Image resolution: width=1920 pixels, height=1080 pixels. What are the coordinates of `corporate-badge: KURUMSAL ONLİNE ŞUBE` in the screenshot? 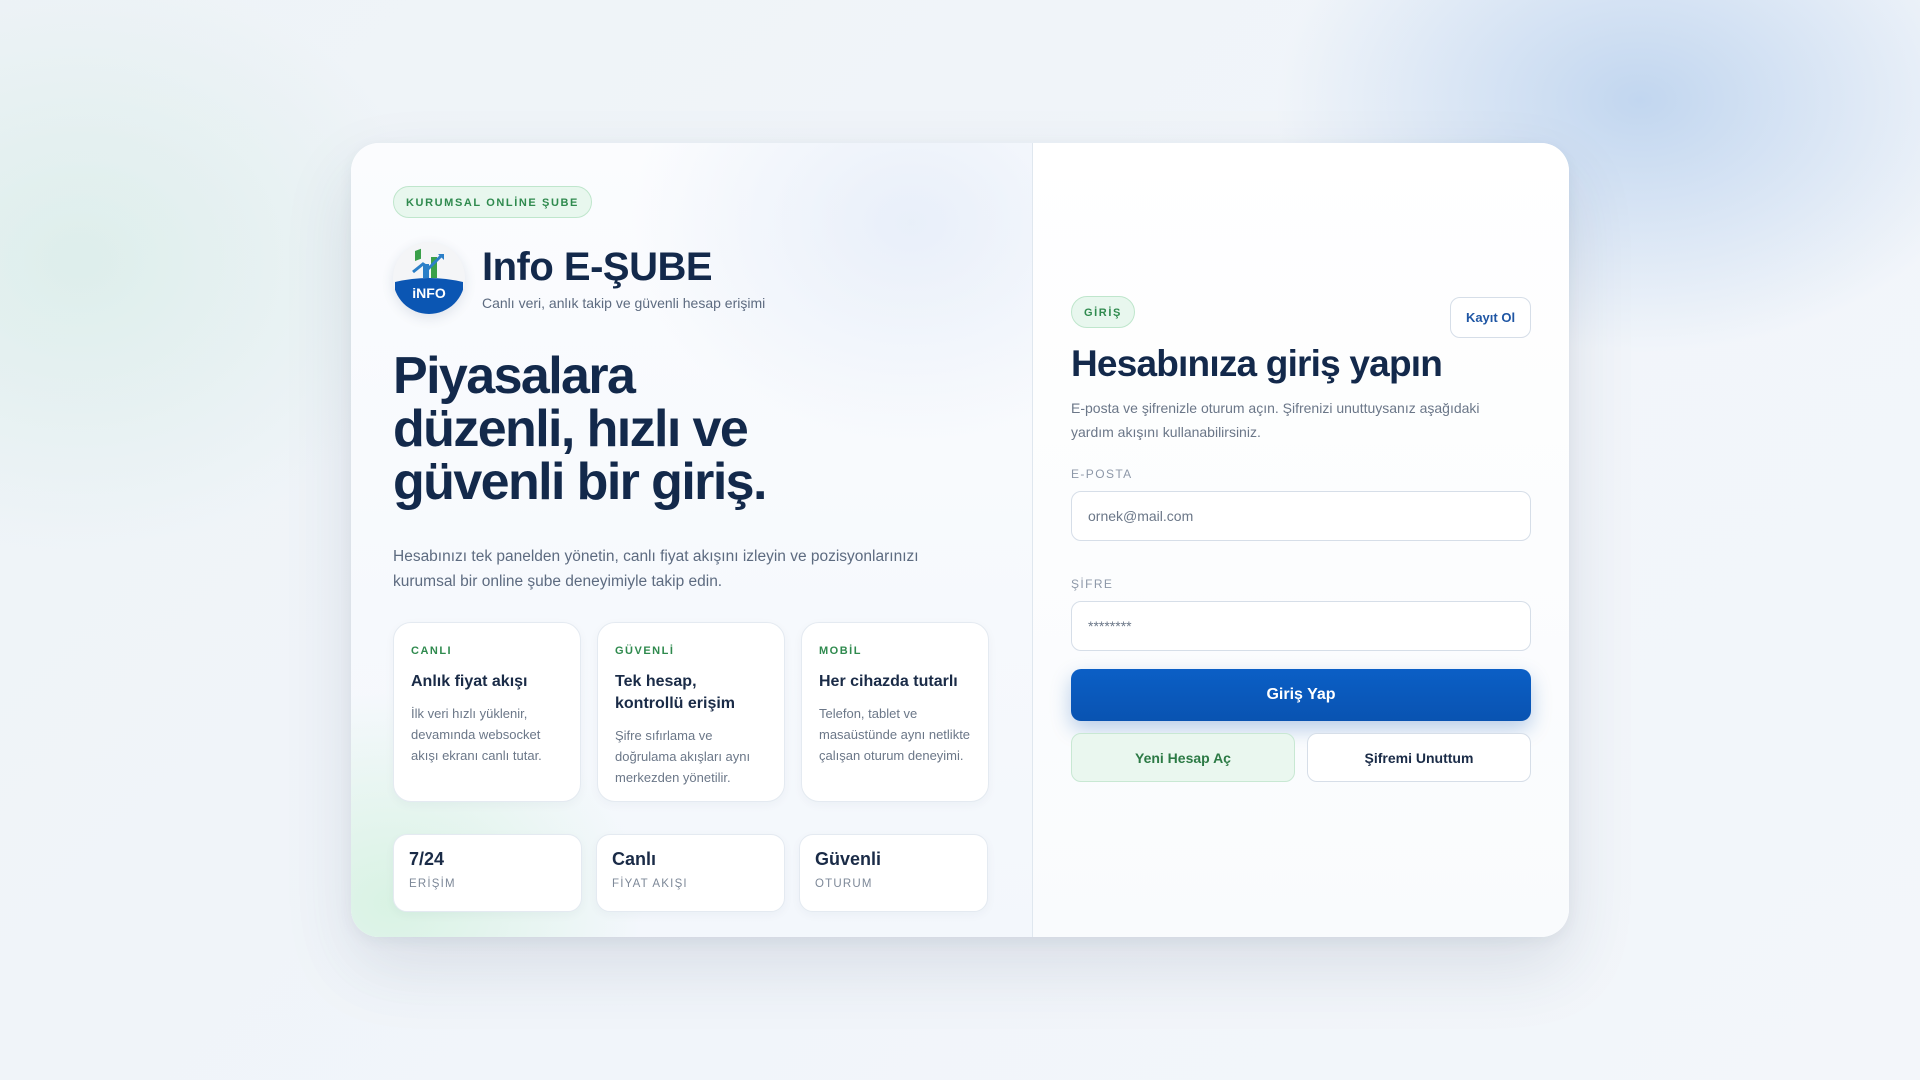 It's located at (492, 202).